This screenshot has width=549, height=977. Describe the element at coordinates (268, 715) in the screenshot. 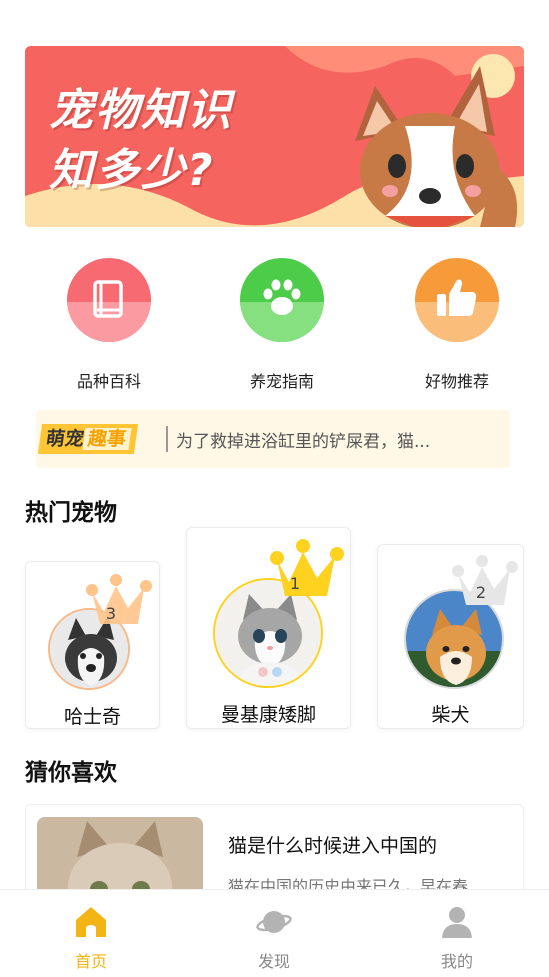

I see `pet-name: 曼基康矮脚` at that location.